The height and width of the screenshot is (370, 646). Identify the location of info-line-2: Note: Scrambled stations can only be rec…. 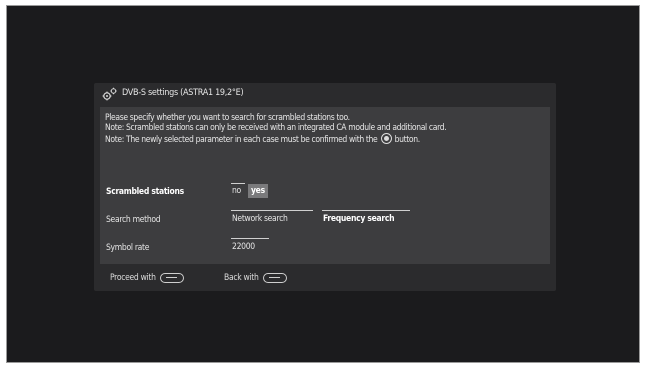
(276, 128).